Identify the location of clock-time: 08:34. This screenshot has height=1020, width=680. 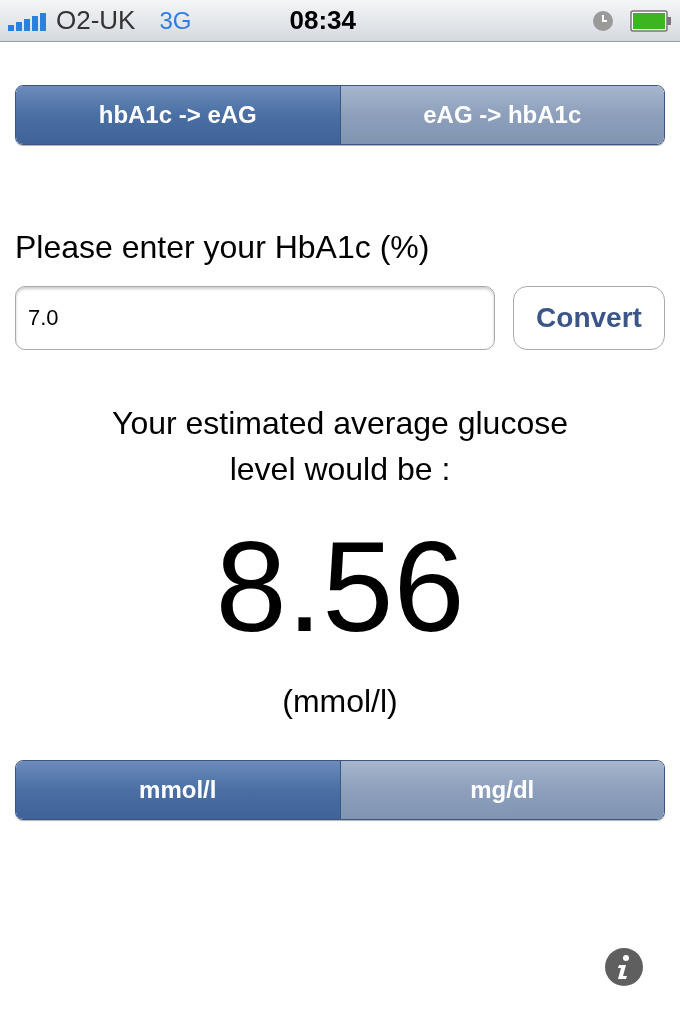
(322, 20).